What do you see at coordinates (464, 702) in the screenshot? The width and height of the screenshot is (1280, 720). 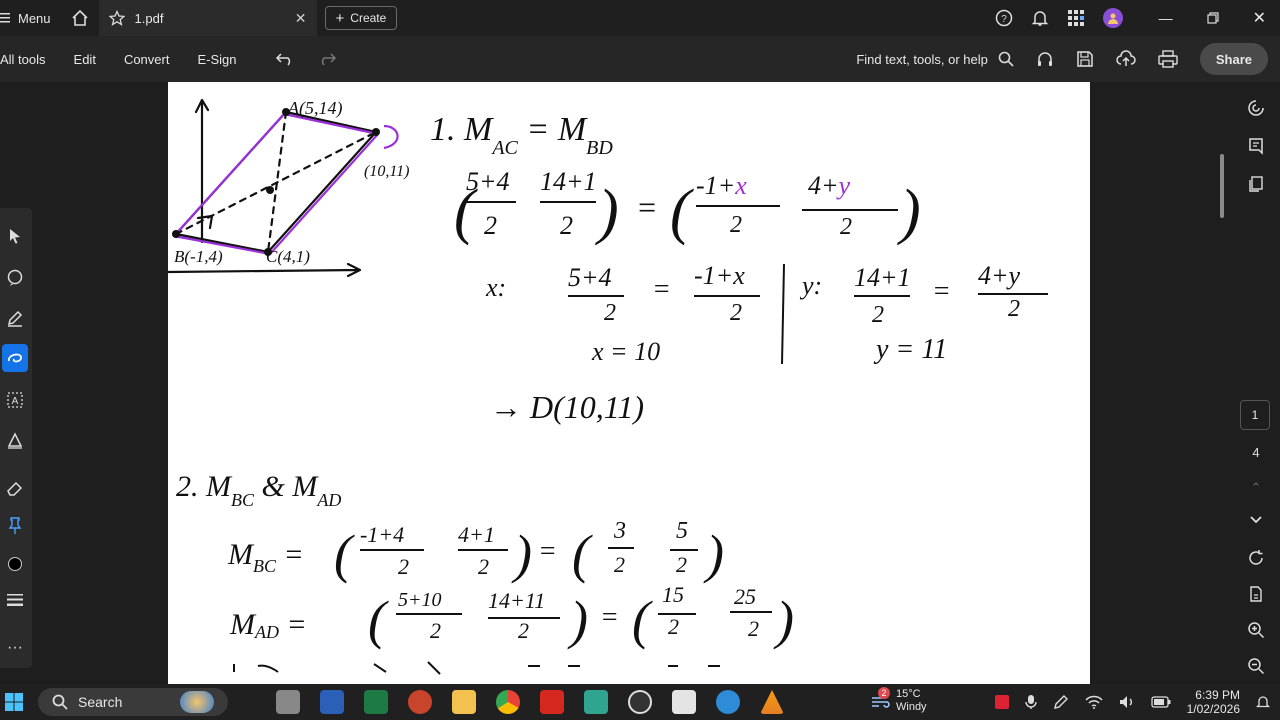 I see `folder-icon` at bounding box center [464, 702].